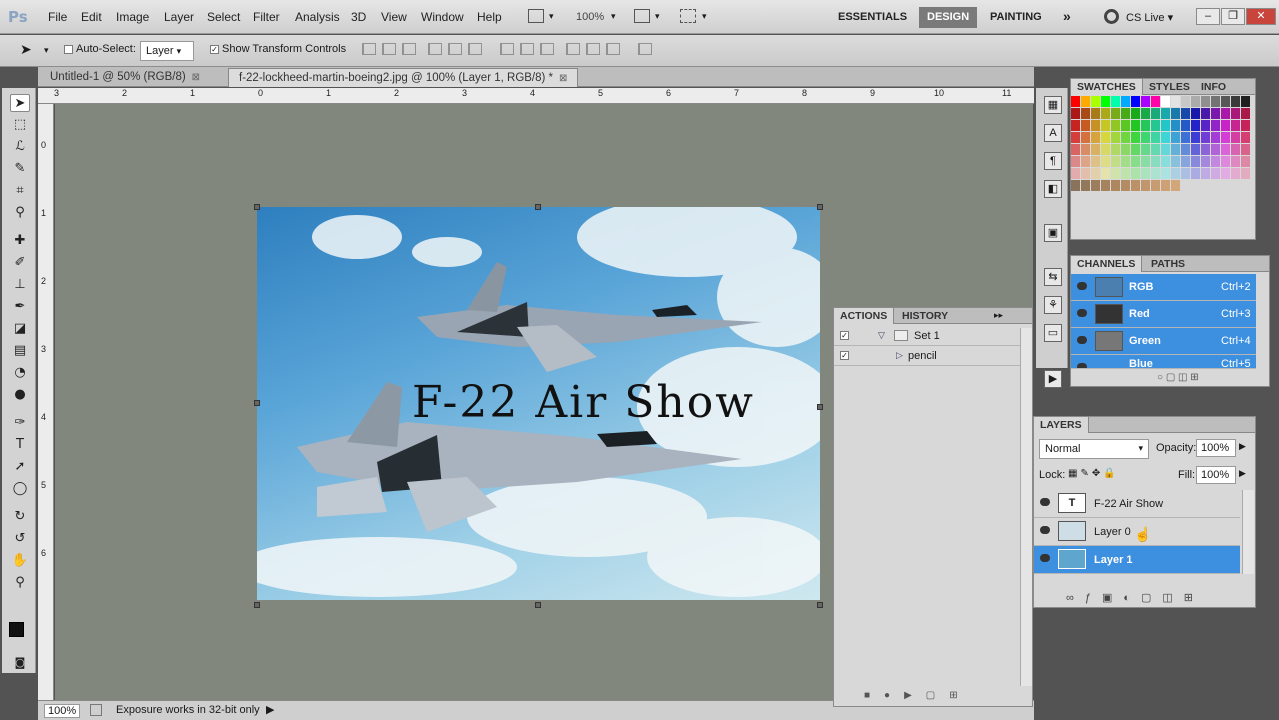  Describe the element at coordinates (167, 51) in the screenshot. I see `auto-select-dropdown: Layer ▾` at that location.